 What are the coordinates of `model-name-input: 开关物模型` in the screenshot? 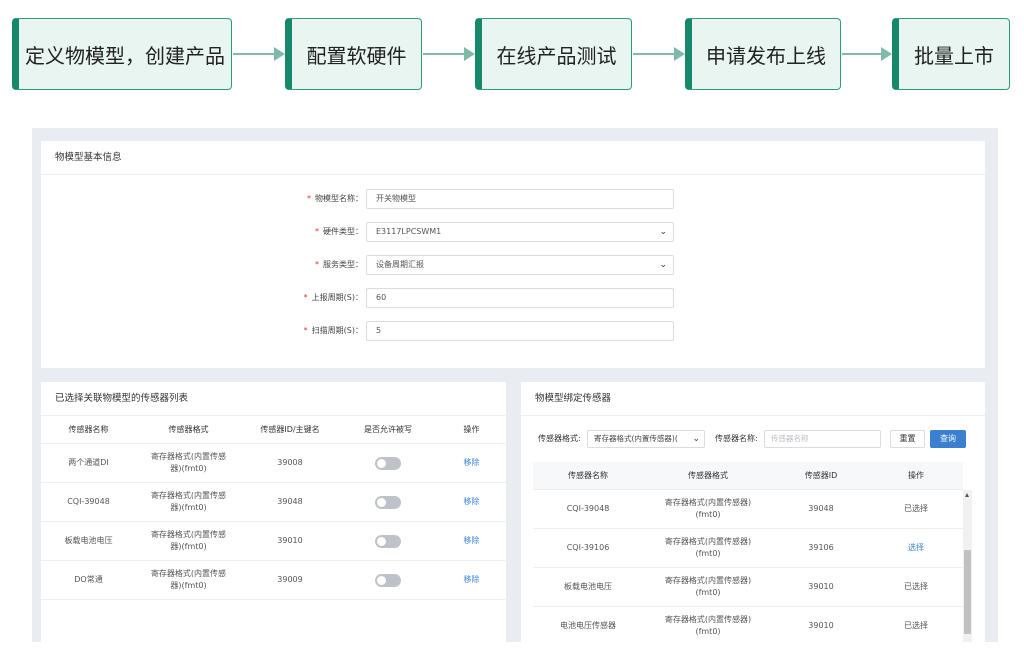 It's located at (520, 199).